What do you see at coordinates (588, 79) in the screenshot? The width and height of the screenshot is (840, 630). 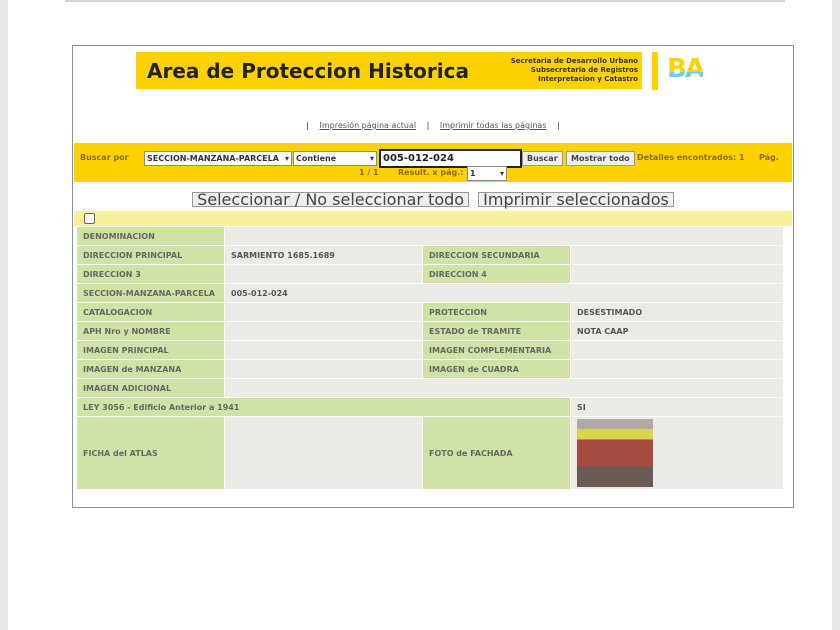 I see `subtitle-line: Interpretacion y Catastro` at bounding box center [588, 79].